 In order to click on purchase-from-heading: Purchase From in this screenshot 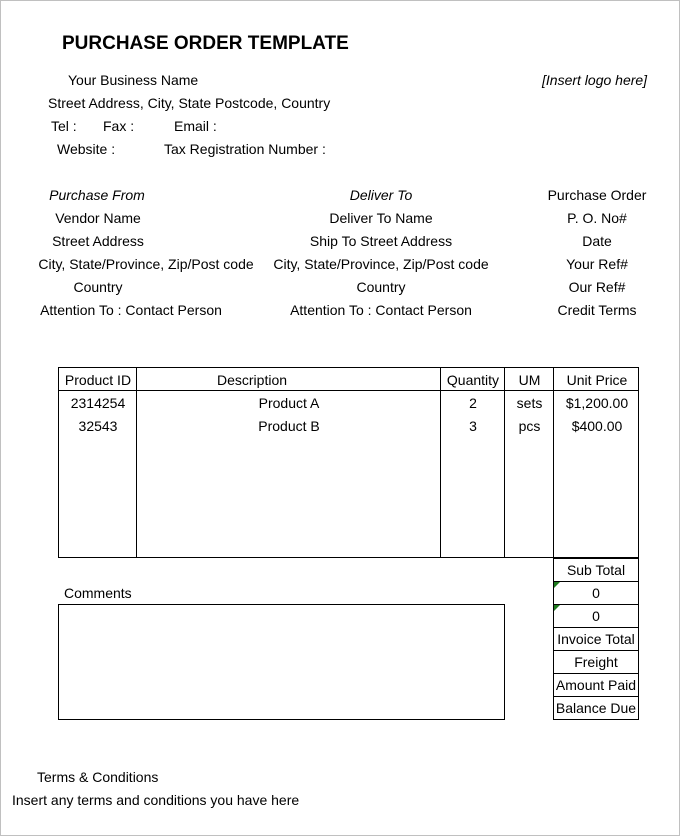, I will do `click(97, 195)`.